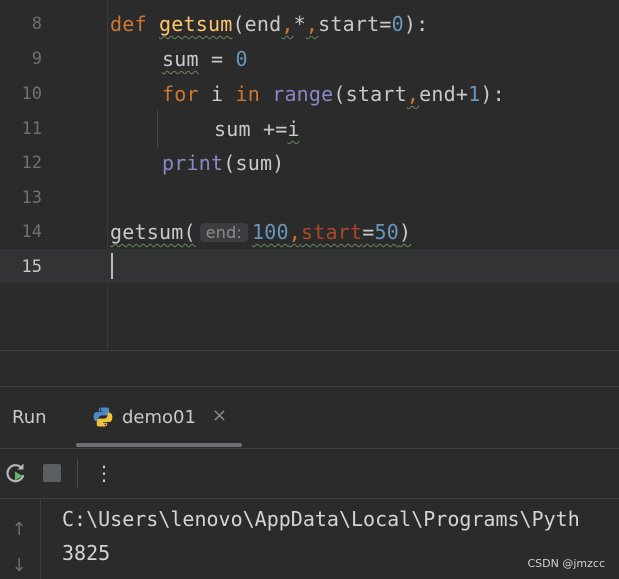 The width and height of the screenshot is (619, 579). What do you see at coordinates (104, 473) in the screenshot?
I see `more-icon: ⋮` at bounding box center [104, 473].